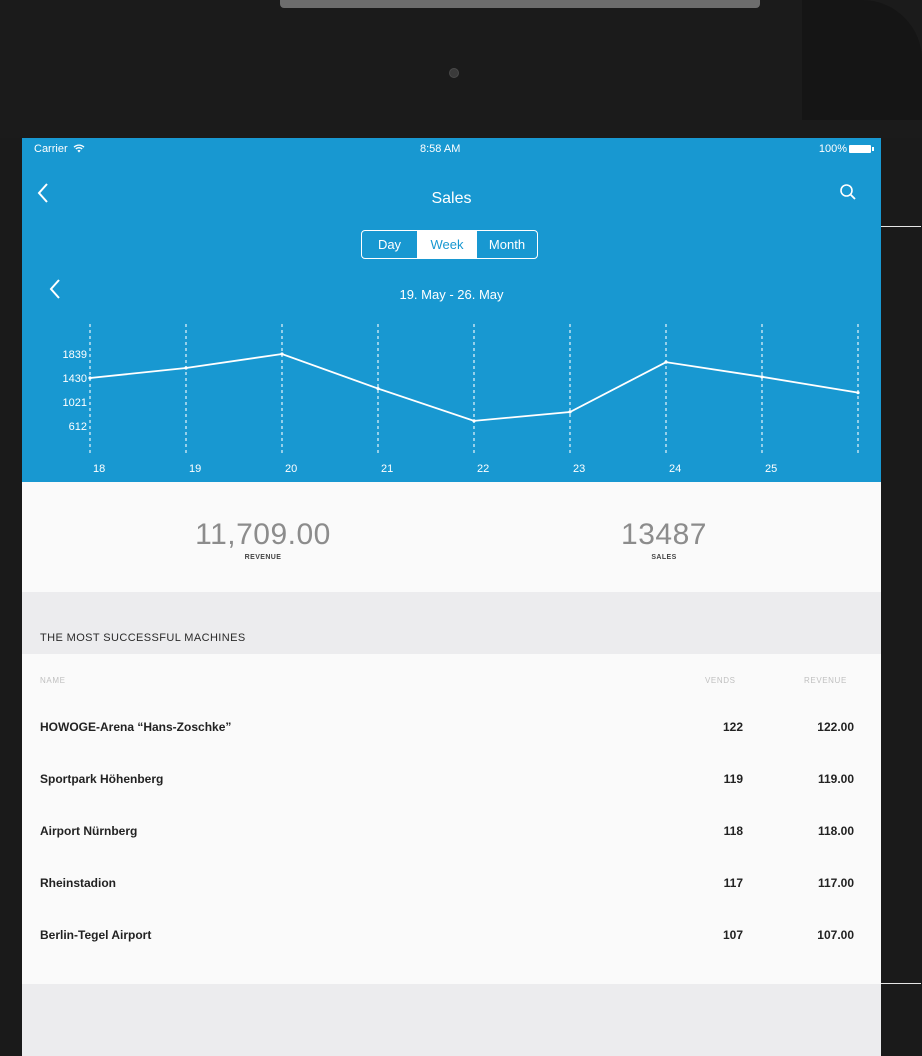 The height and width of the screenshot is (1056, 922). I want to click on search-icon, so click(848, 192).